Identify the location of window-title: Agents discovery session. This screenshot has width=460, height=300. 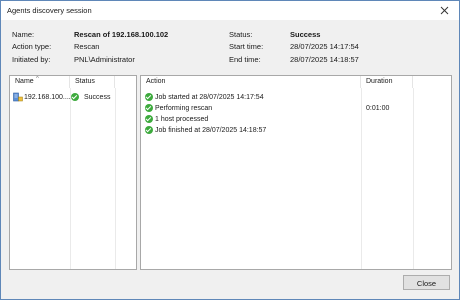
(49, 10).